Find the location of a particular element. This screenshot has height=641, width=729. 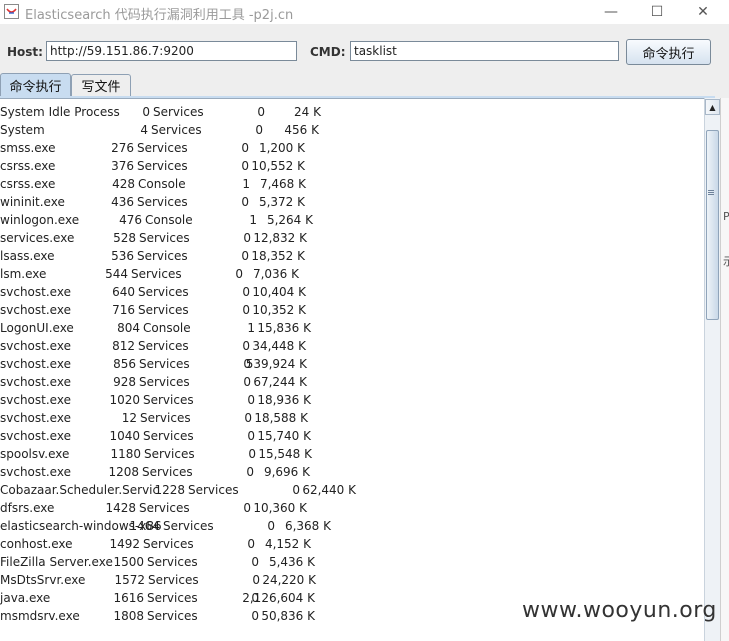

process-mem: 24,220 K is located at coordinates (289, 580).